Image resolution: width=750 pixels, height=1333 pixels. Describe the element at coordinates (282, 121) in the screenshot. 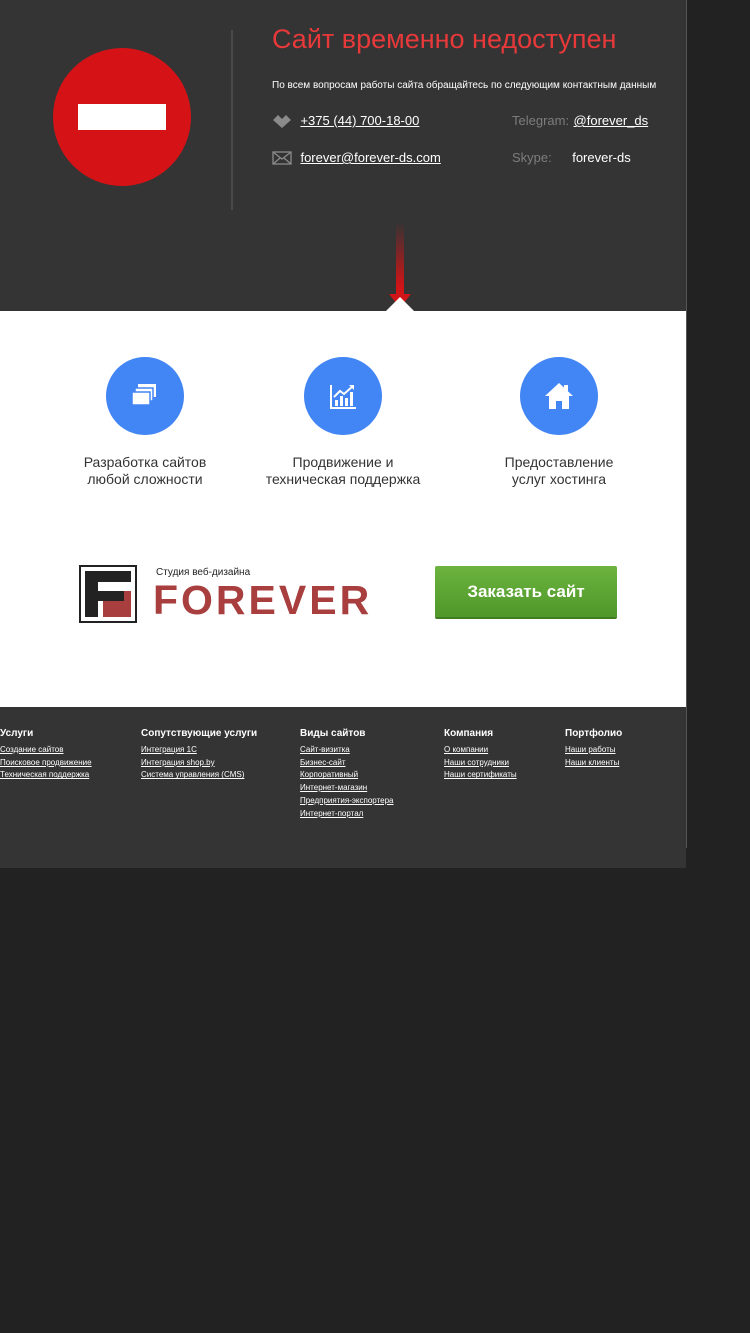

I see `phone-handset-icon` at that location.